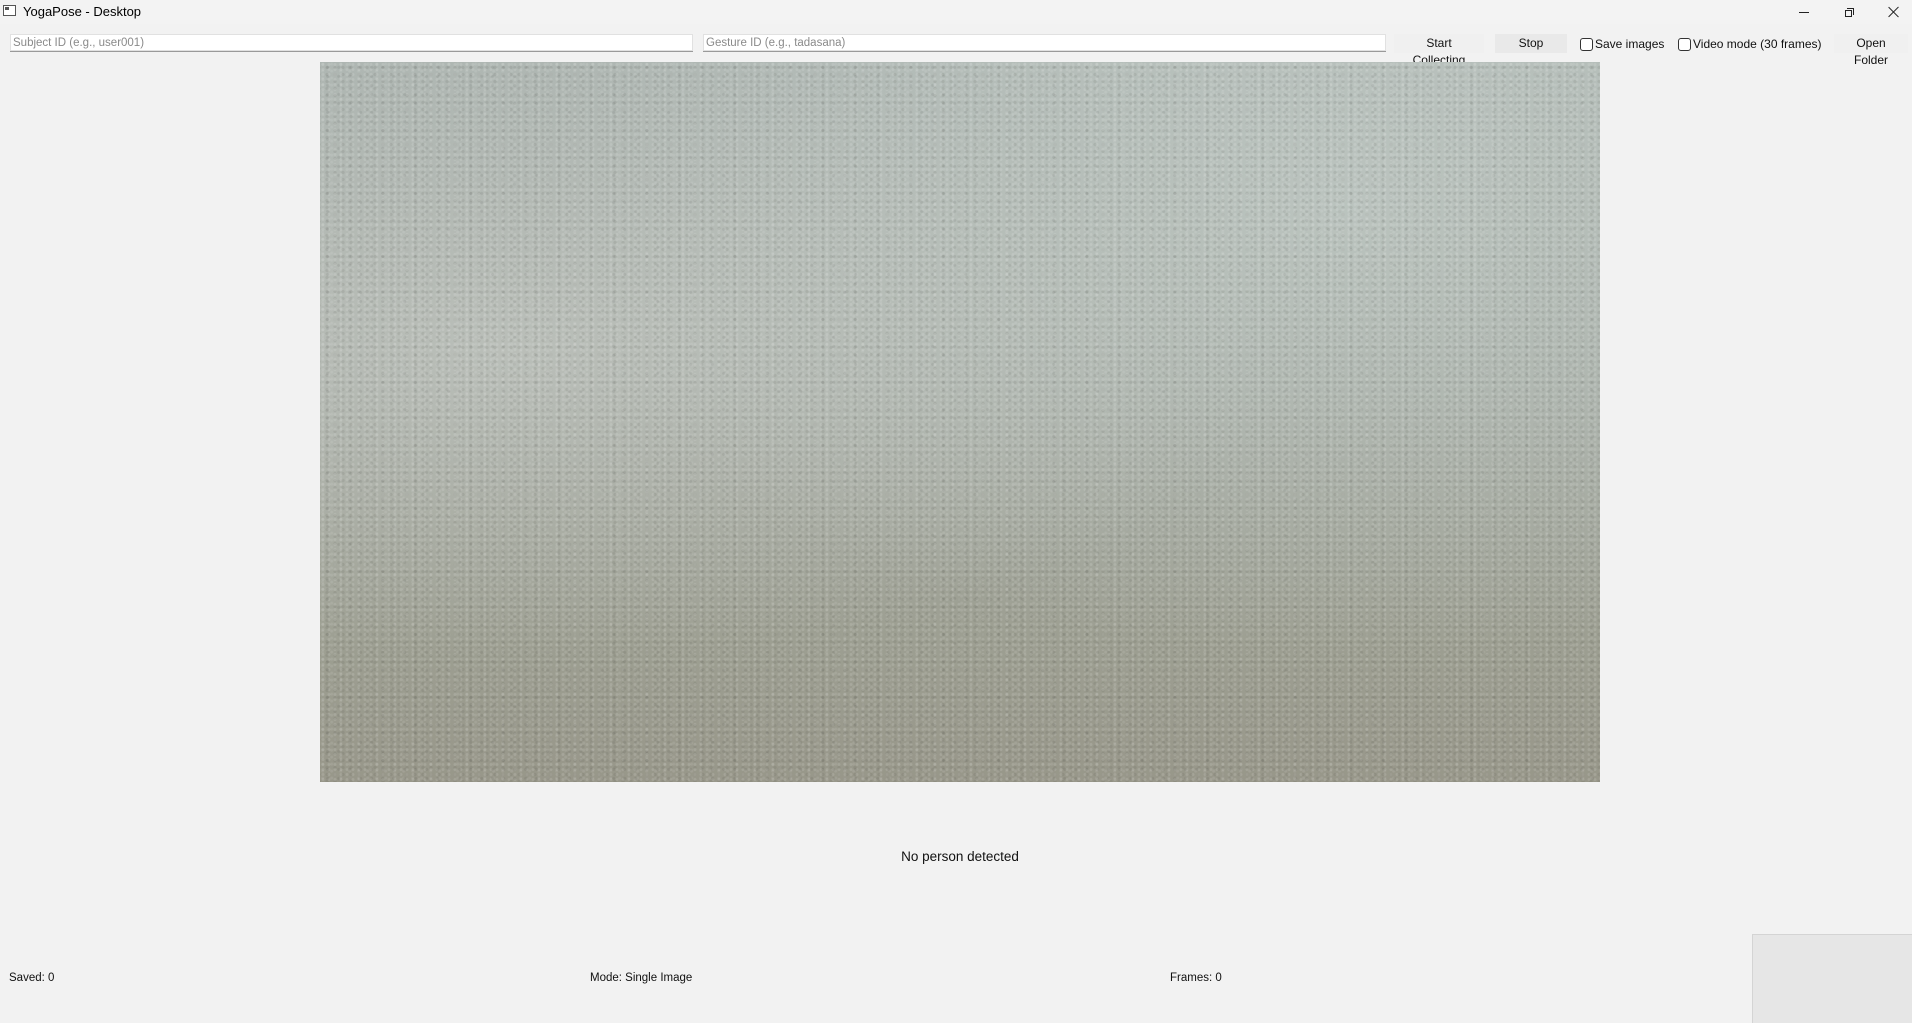 The height and width of the screenshot is (1023, 1912). Describe the element at coordinates (1531, 43) in the screenshot. I see `stop-button: Stop` at that location.